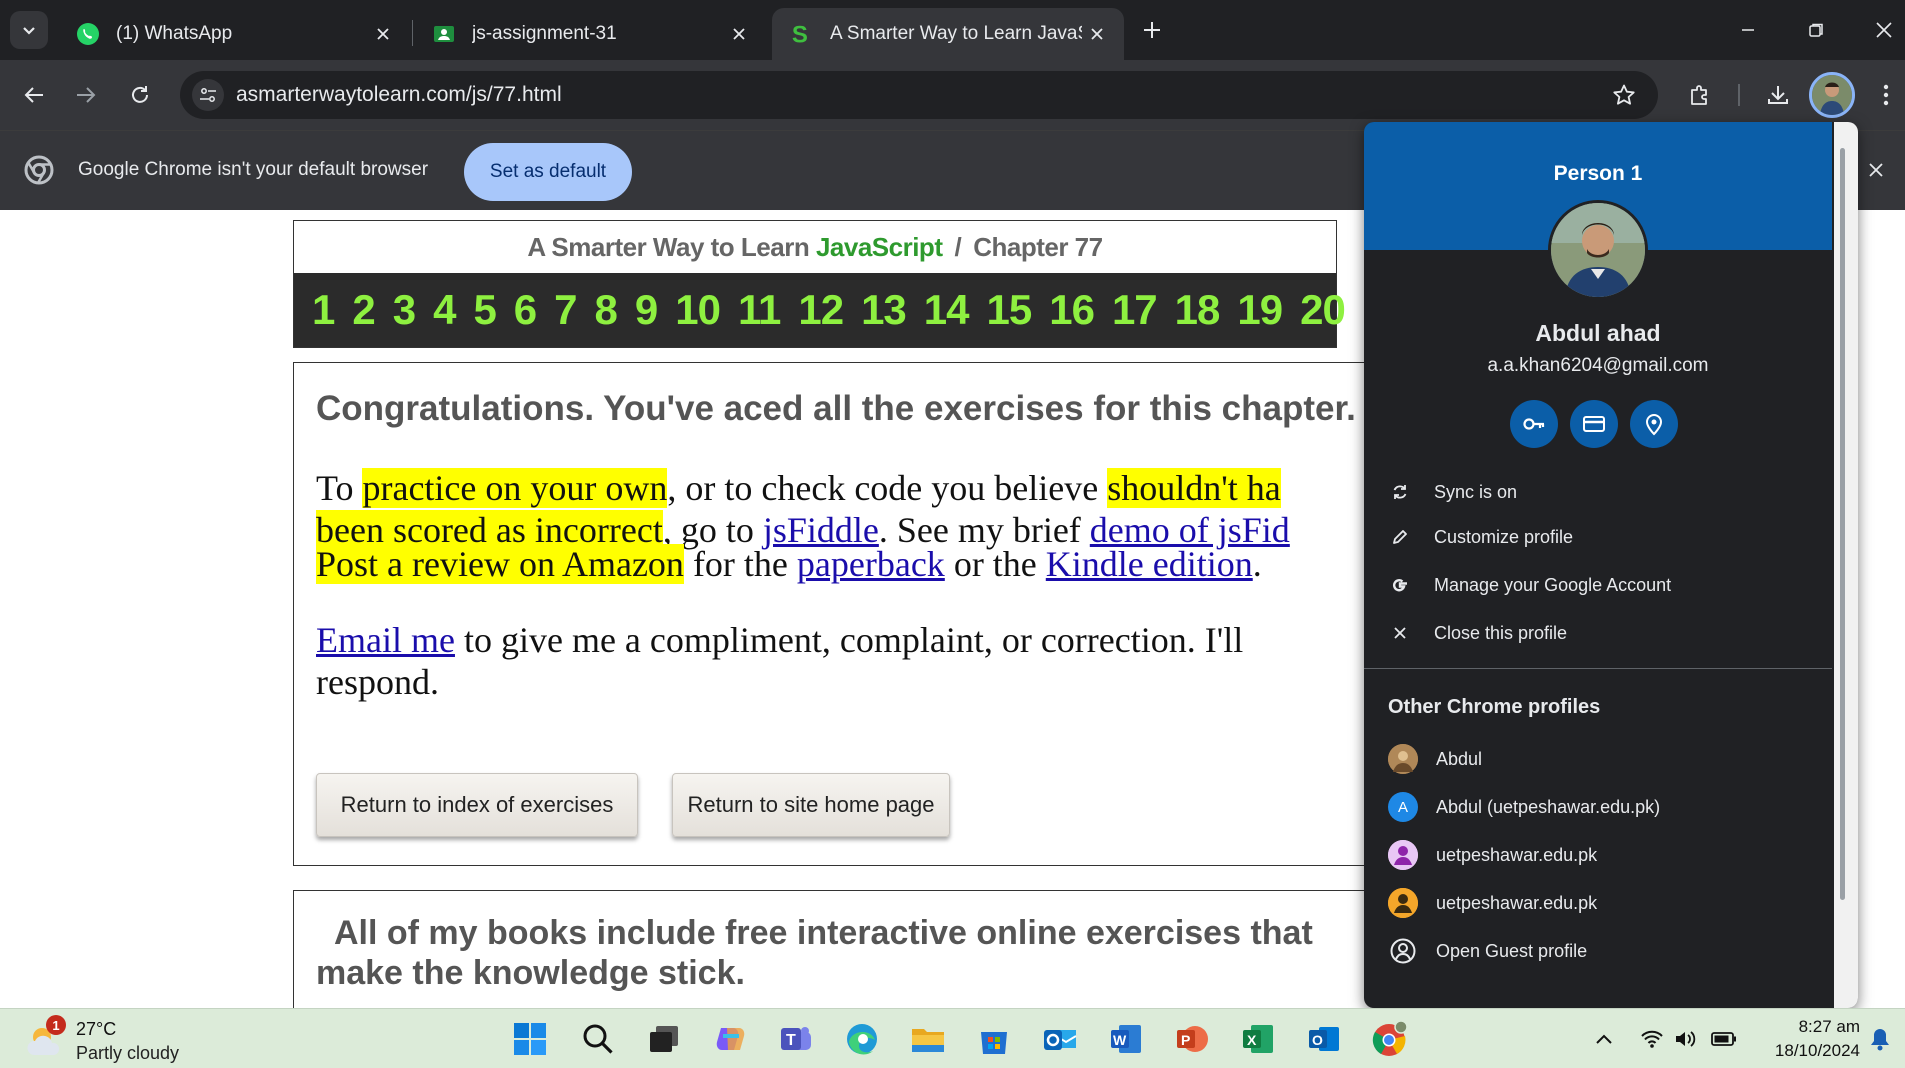  I want to click on guest-profile-item: Open Guest profile, so click(1598, 951).